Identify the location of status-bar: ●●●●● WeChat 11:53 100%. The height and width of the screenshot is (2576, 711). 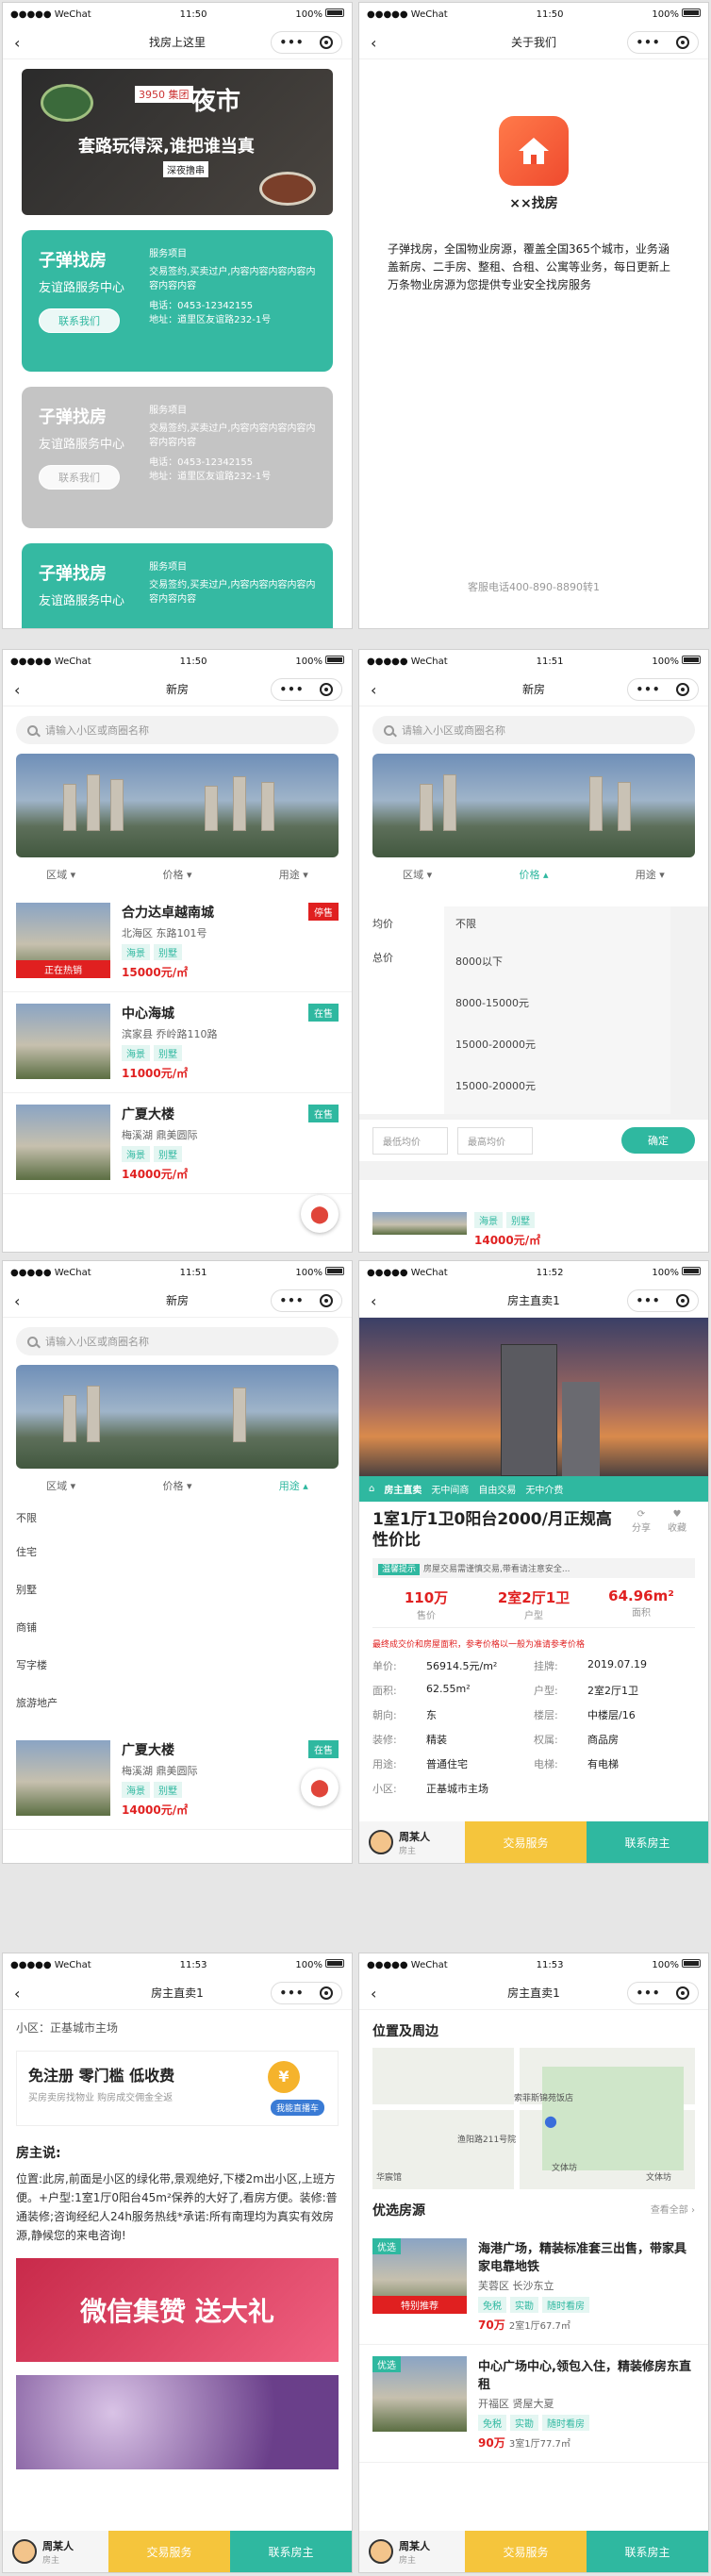
(533, 1965).